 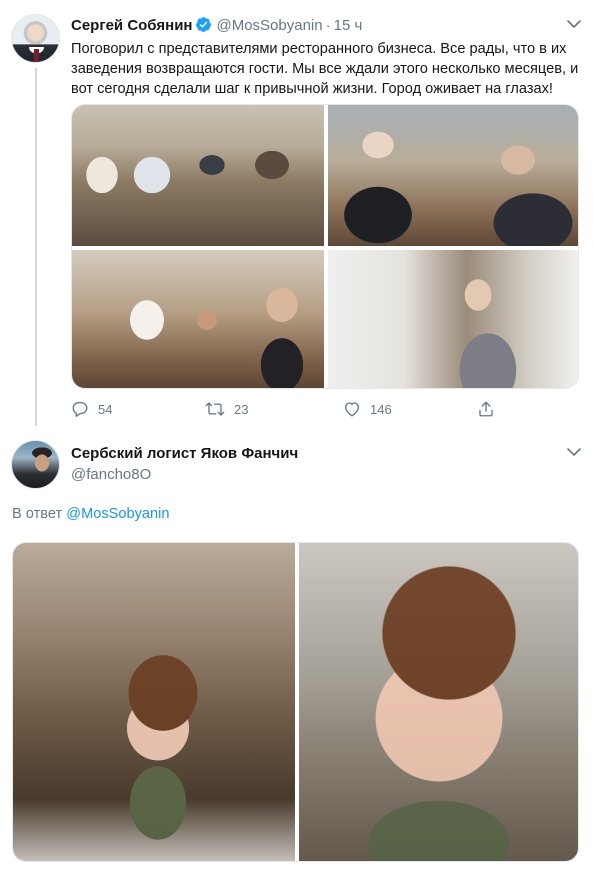 What do you see at coordinates (352, 409) in the screenshot?
I see `like-icon` at bounding box center [352, 409].